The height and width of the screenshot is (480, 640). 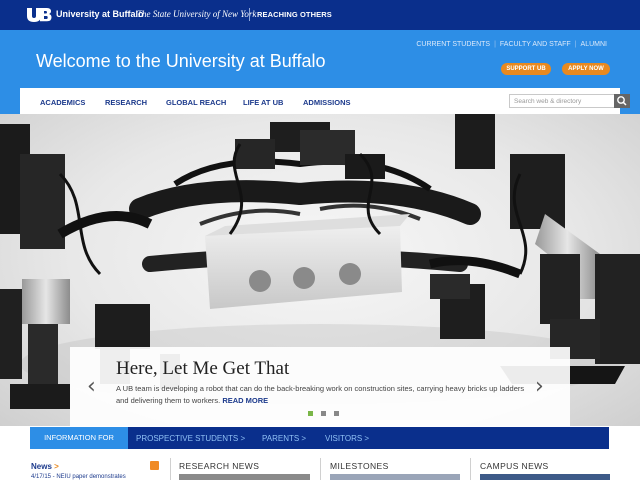 What do you see at coordinates (347, 438) in the screenshot?
I see `link-visitors: VISITORS >` at bounding box center [347, 438].